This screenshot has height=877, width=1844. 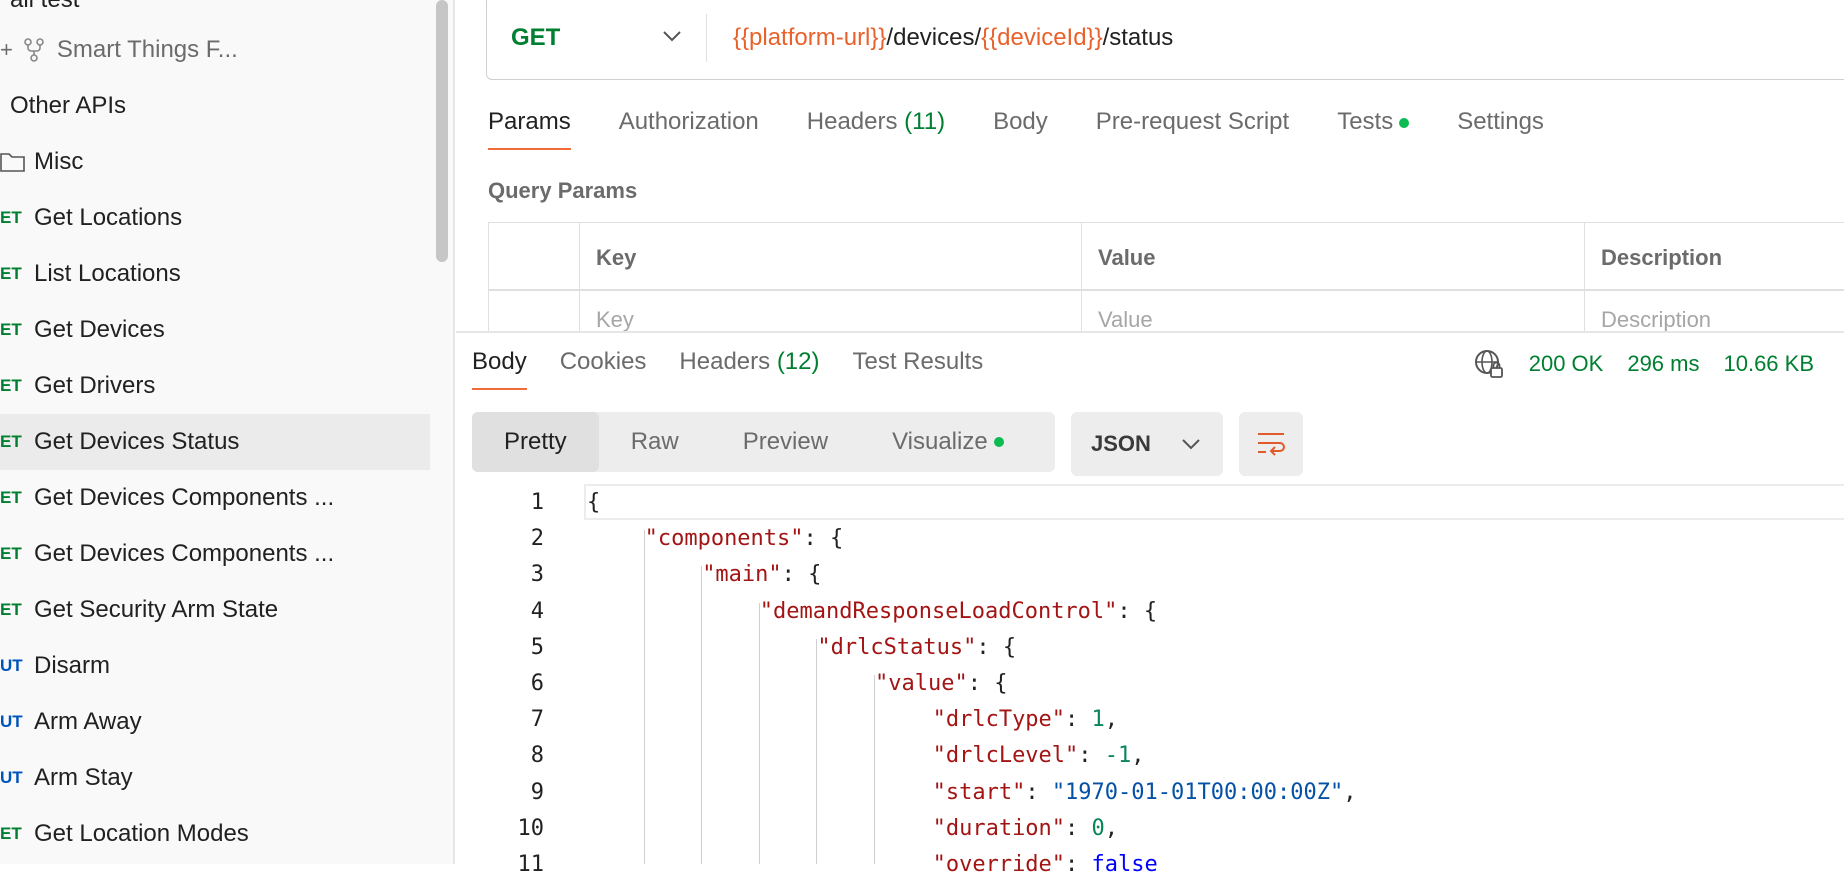 I want to click on sidebar-item: UT Disarm, so click(x=55, y=666).